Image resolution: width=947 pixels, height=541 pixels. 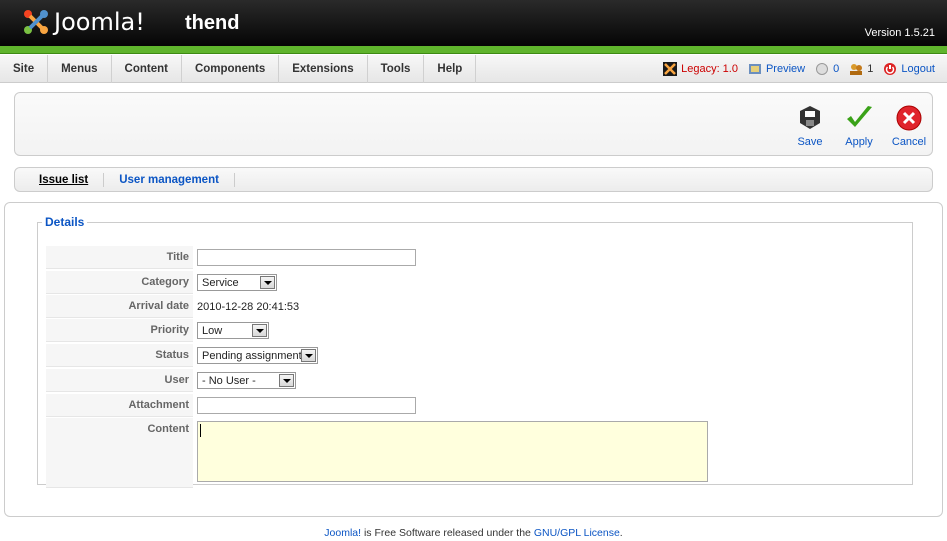 I want to click on cancel-button: Cancel, so click(x=909, y=125).